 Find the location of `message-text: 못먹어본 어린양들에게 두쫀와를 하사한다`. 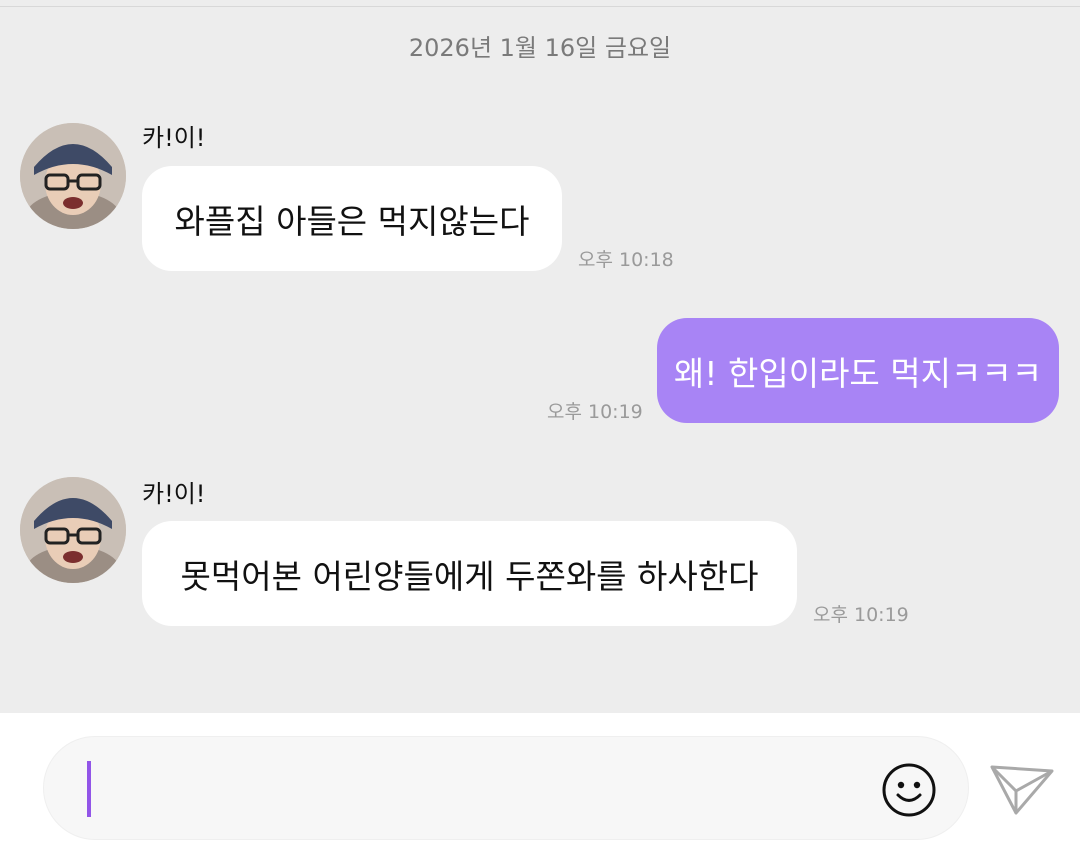

message-text: 못먹어본 어린양들에게 두쫀와를 하사한다 is located at coordinates (469, 576).